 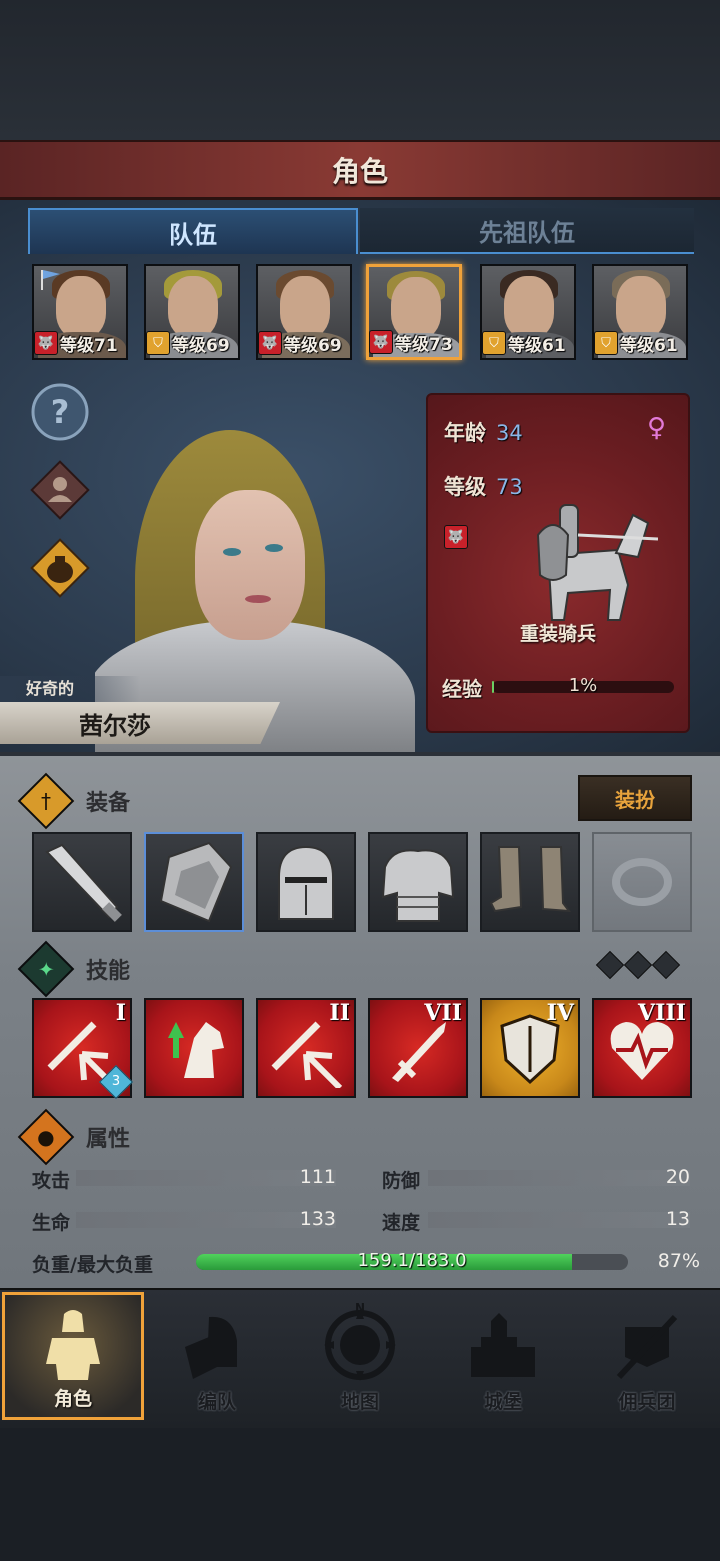 I want to click on equipment-slot-boots, so click(x=530, y=882).